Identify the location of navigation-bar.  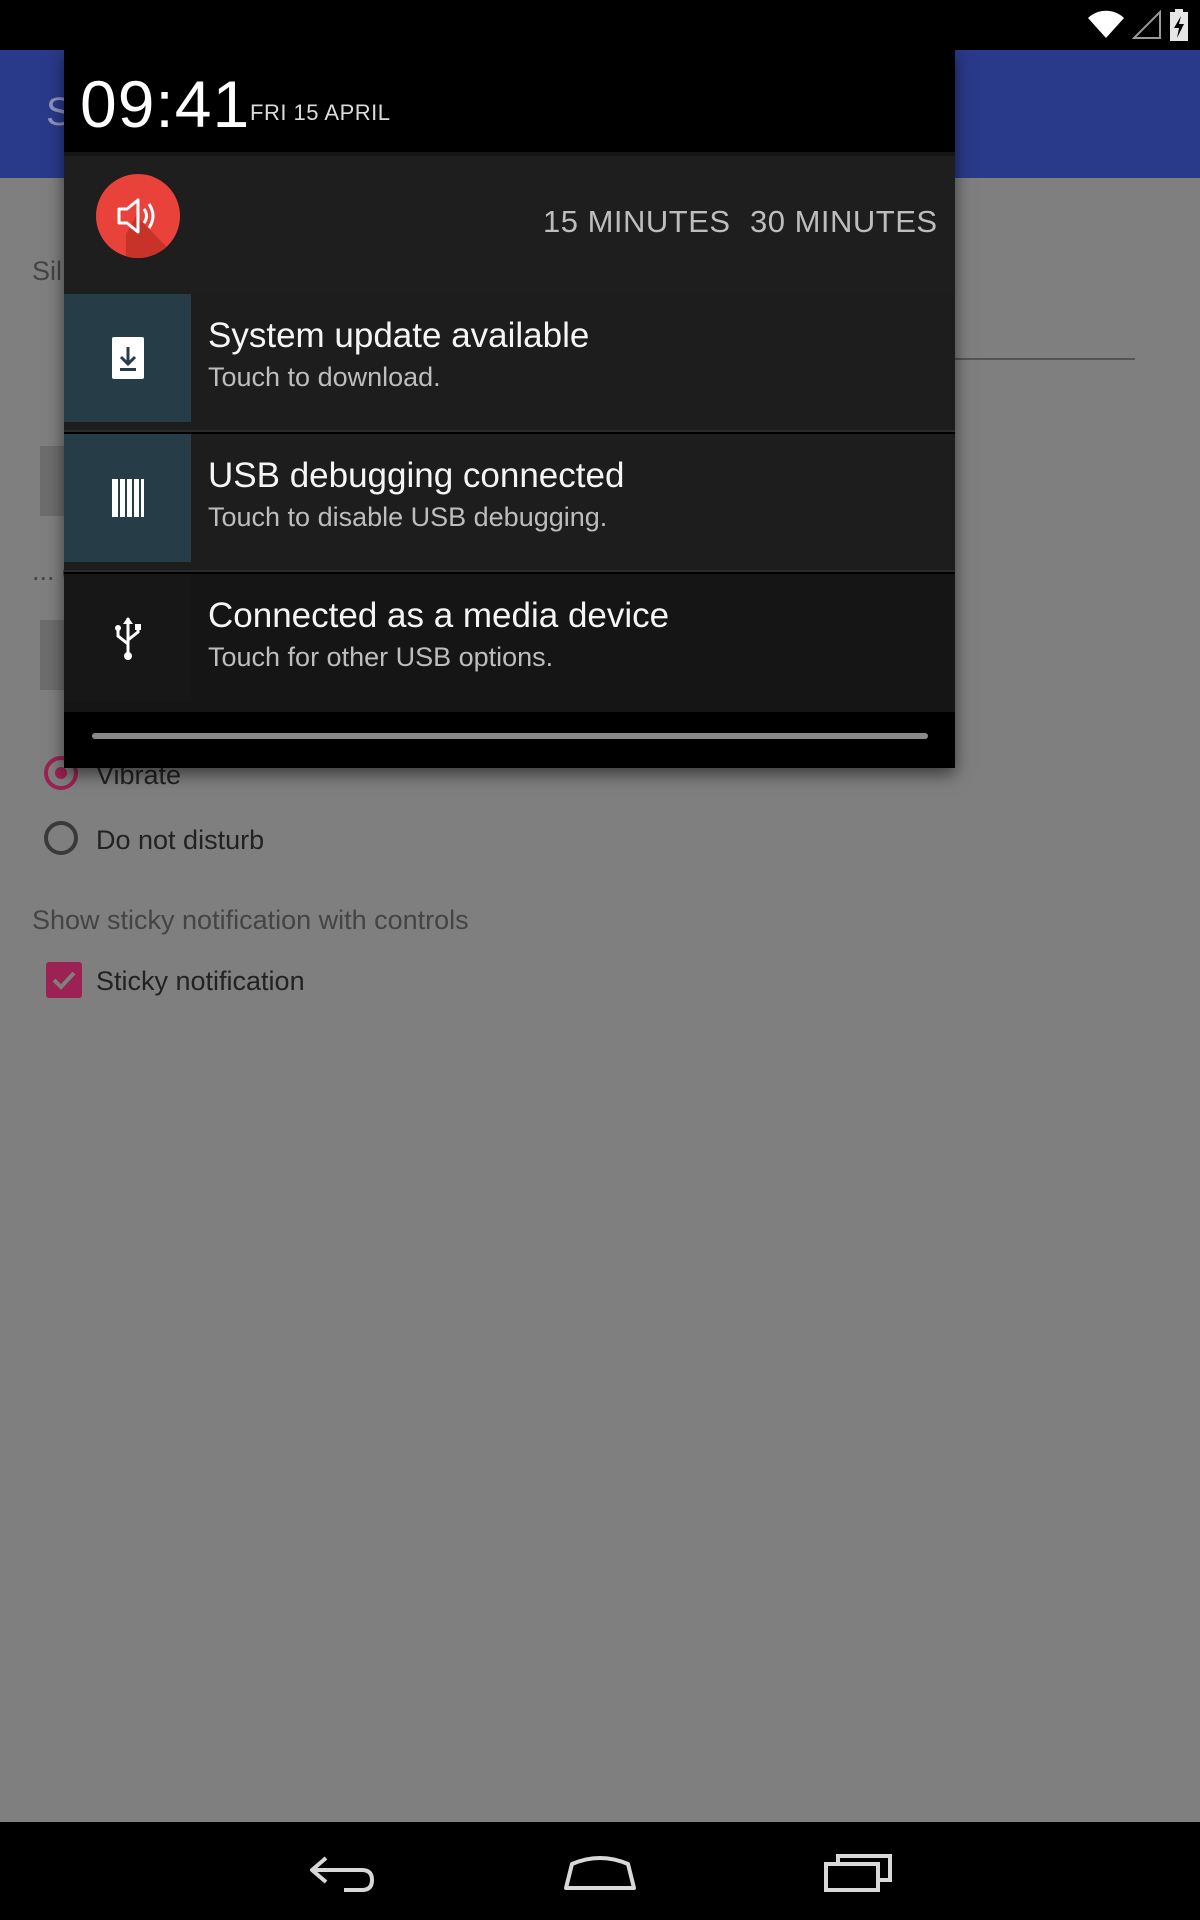
(600, 1871).